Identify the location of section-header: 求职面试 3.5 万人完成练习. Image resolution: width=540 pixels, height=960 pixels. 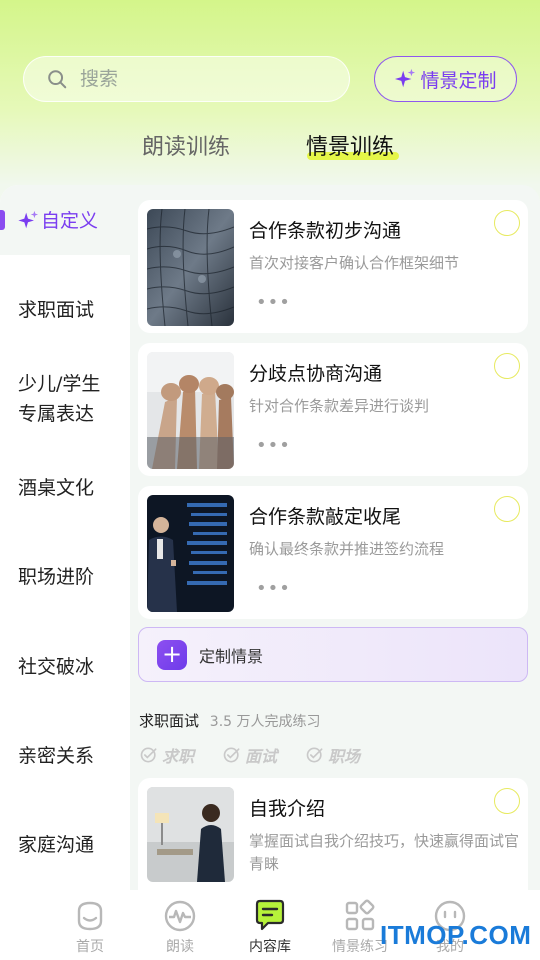
(230, 720).